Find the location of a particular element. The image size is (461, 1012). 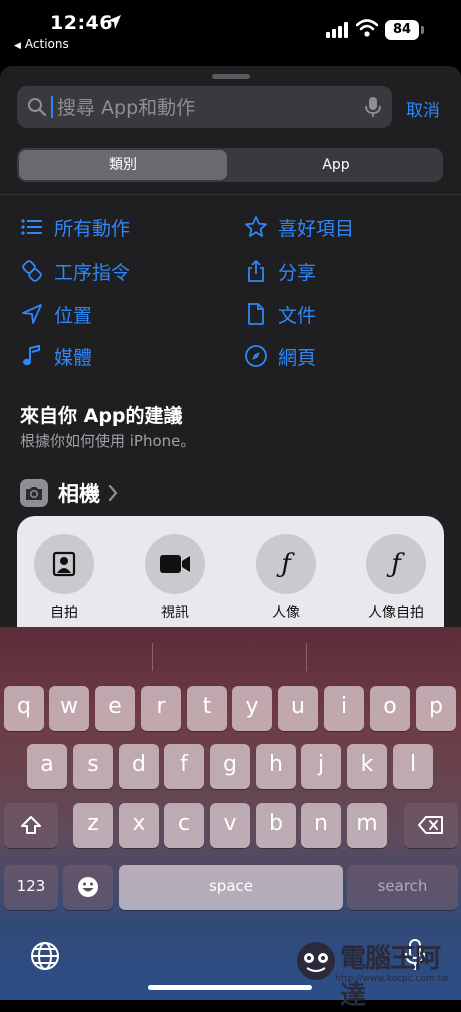

category-label: 工序指令 is located at coordinates (92, 272).